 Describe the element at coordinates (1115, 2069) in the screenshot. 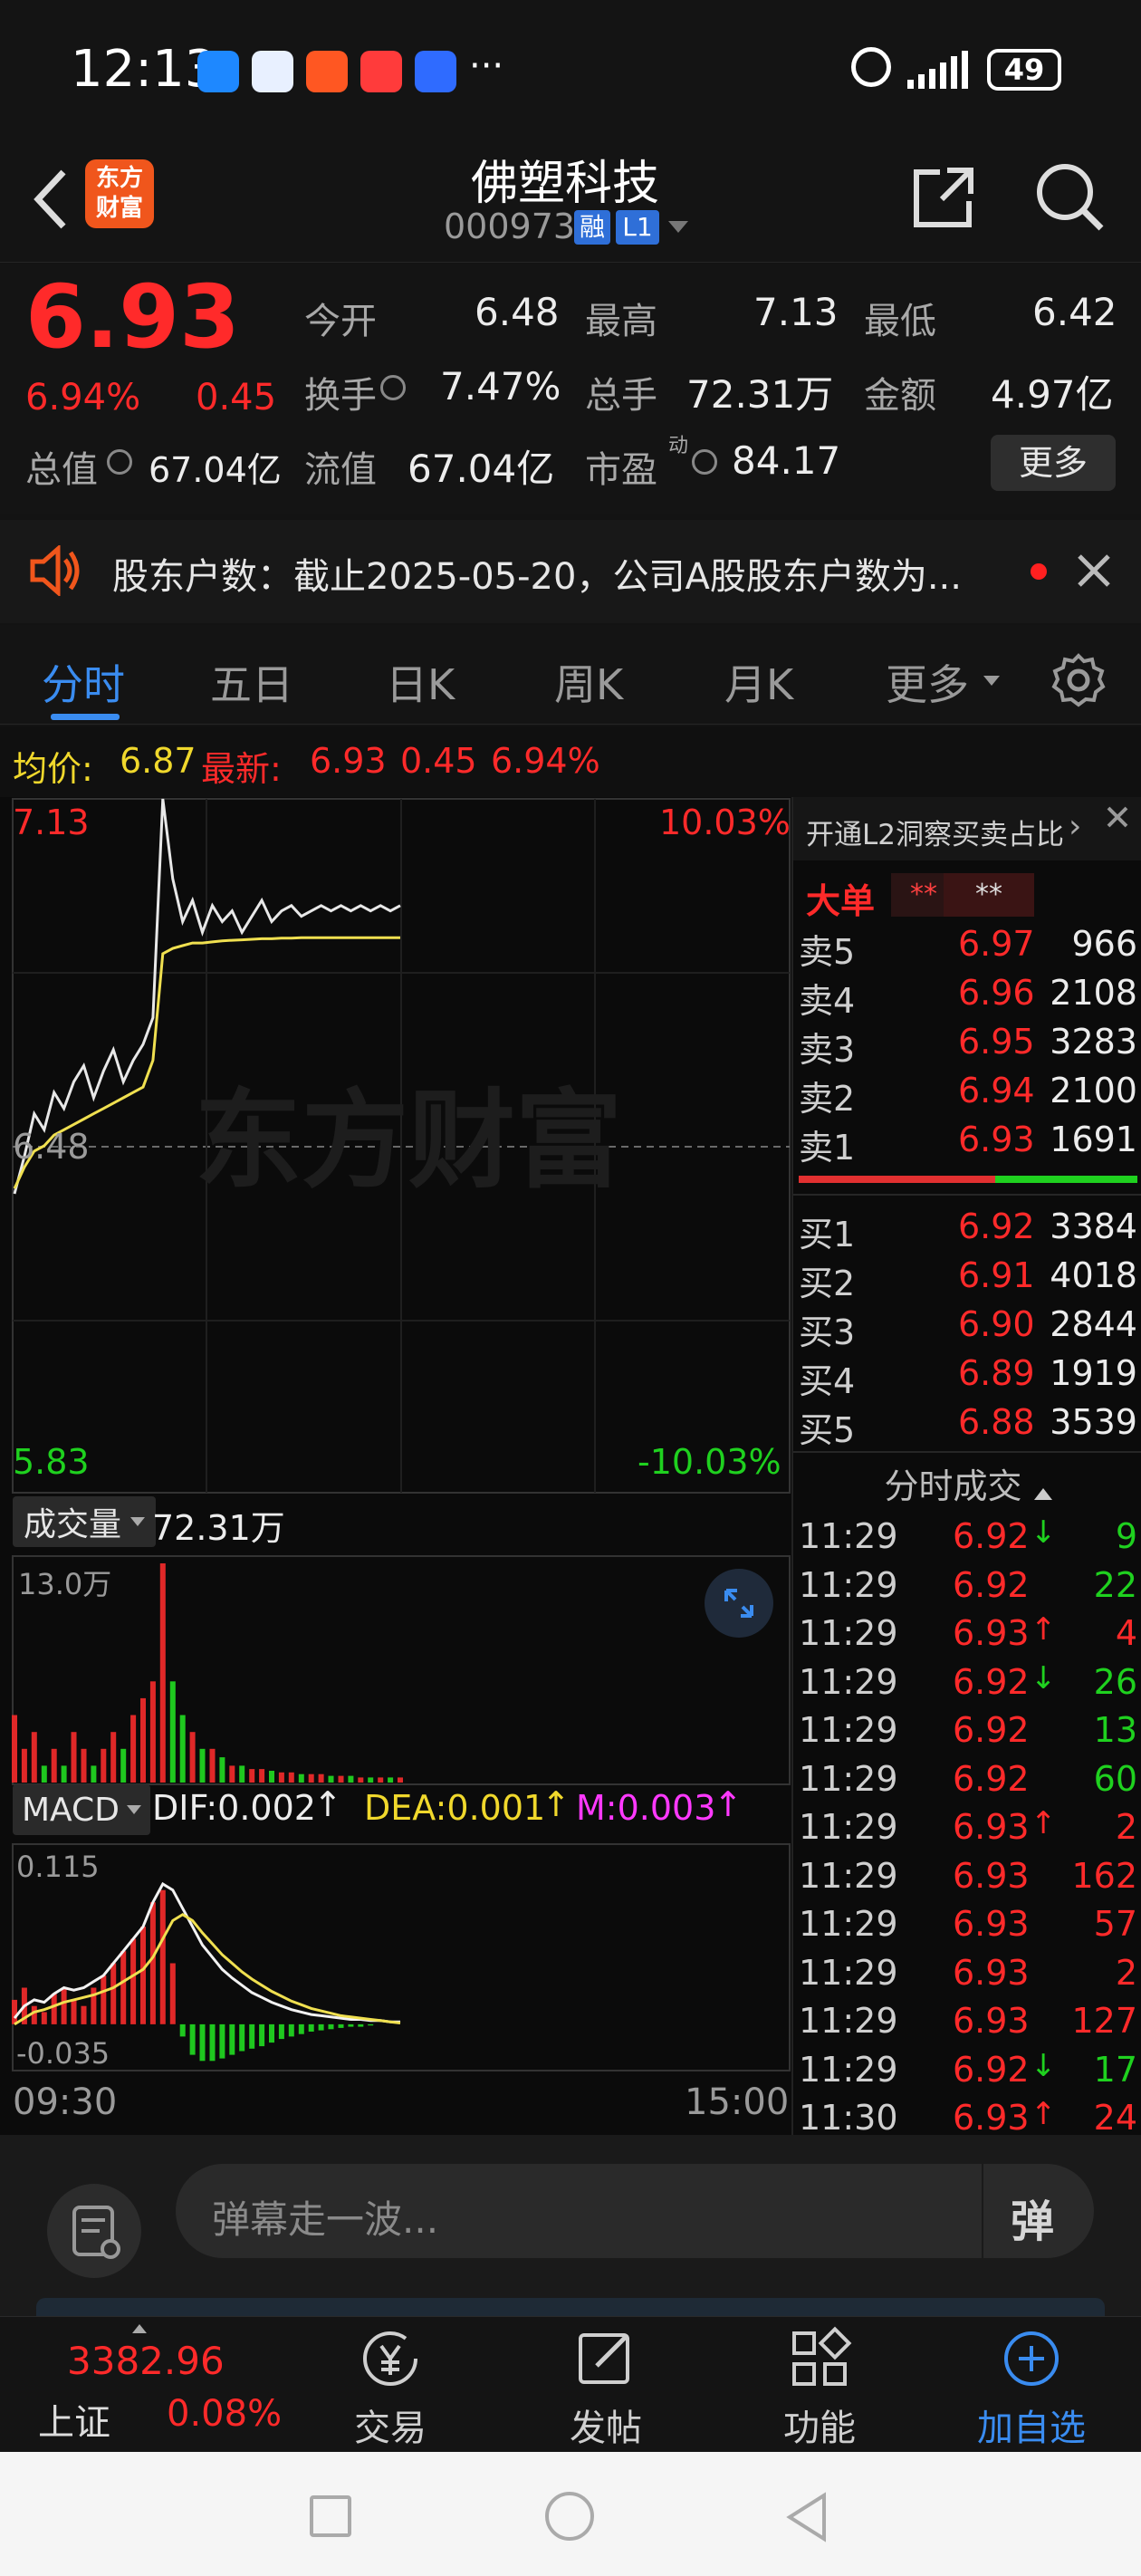

I see `trade-qty: 17` at that location.